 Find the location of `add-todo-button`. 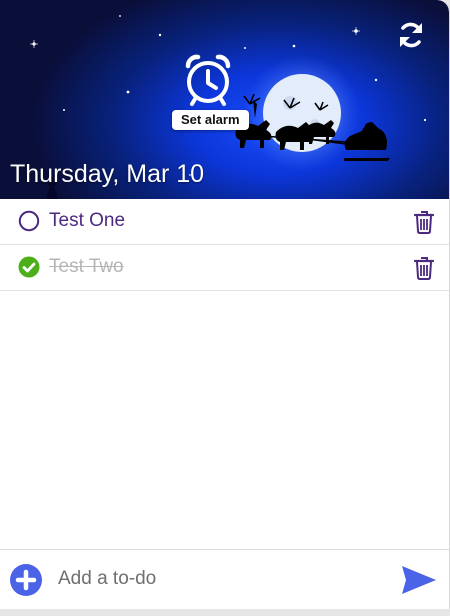

add-todo-button is located at coordinates (26, 580).